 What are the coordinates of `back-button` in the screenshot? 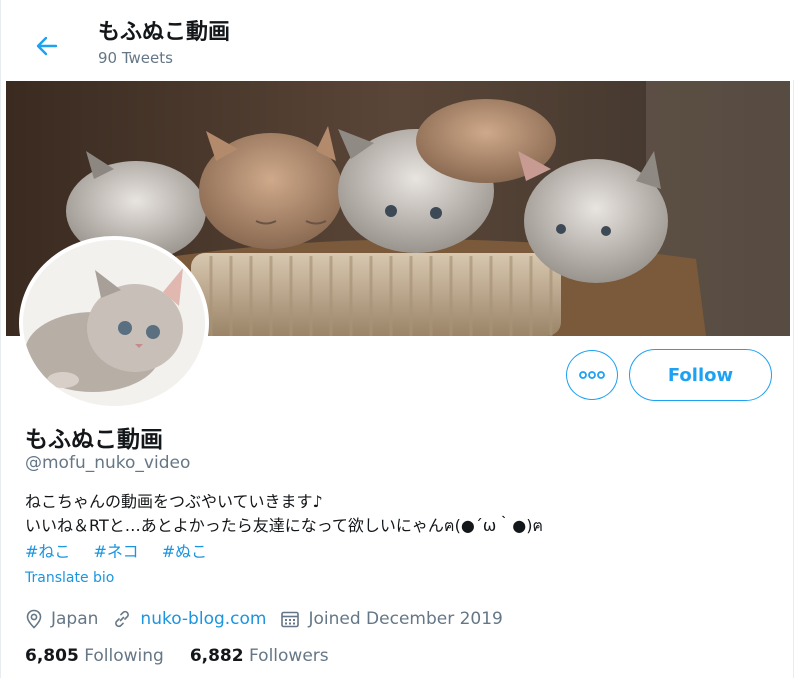 It's located at (47, 46).